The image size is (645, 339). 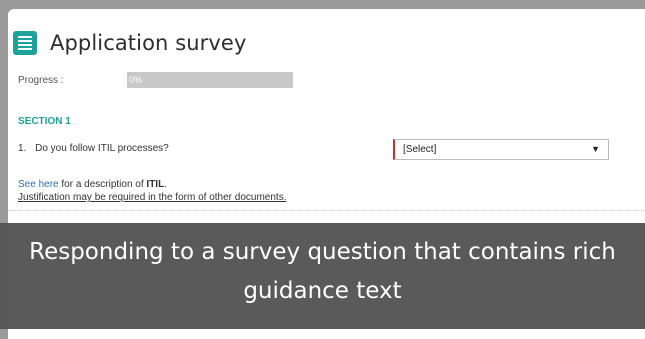 I want to click on question-1: 1. Do you follow ITIL processes?, so click(x=93, y=148).